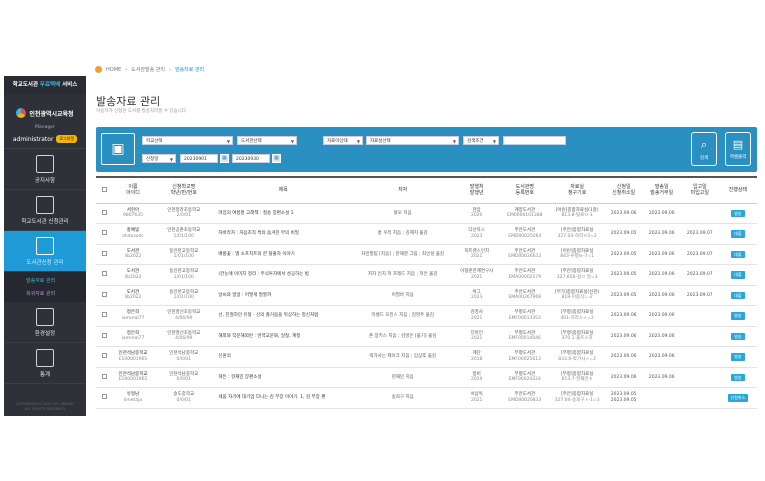 The height and width of the screenshot is (481, 765). I want to click on breadcrumb-level1: 도서관발송 관리, so click(148, 69).